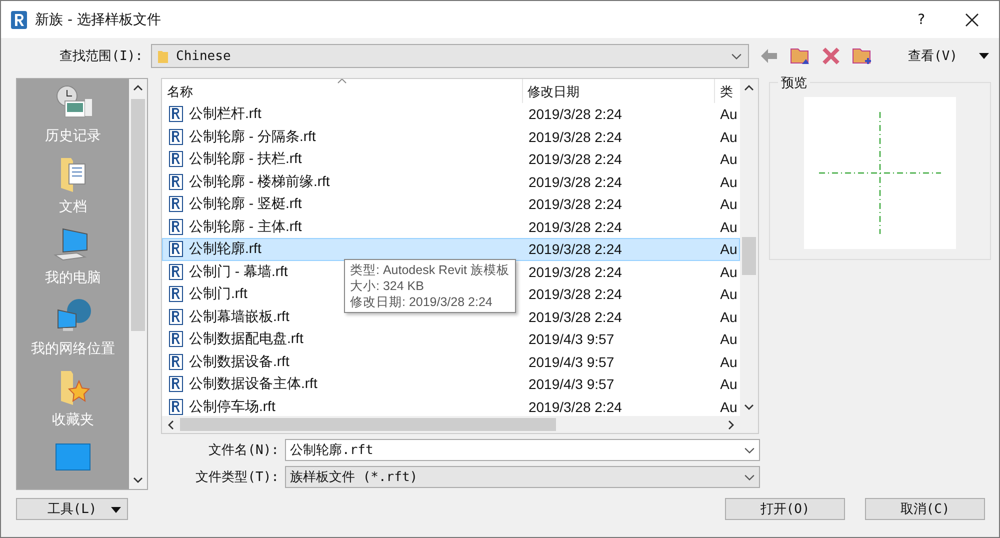 The image size is (1000, 538). What do you see at coordinates (245, 159) in the screenshot?
I see `file-name: 公制轮廓 - 扶栏.rft` at bounding box center [245, 159].